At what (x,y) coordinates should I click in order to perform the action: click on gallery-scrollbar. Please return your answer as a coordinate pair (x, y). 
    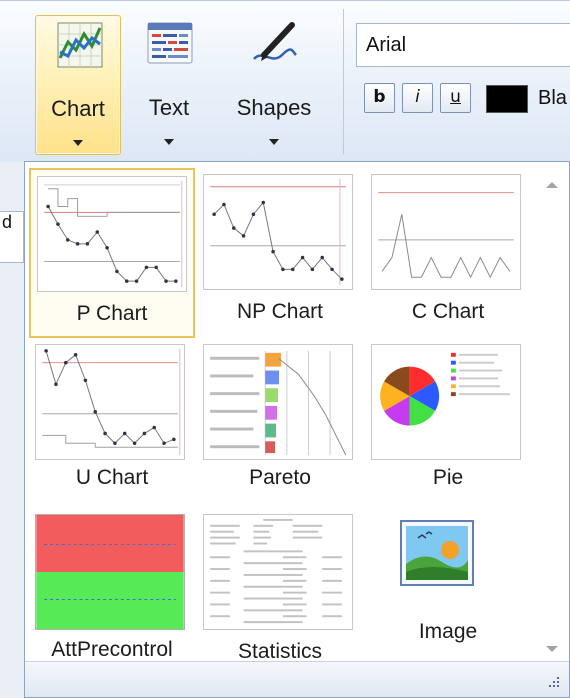
    Looking at the image, I should click on (552, 412).